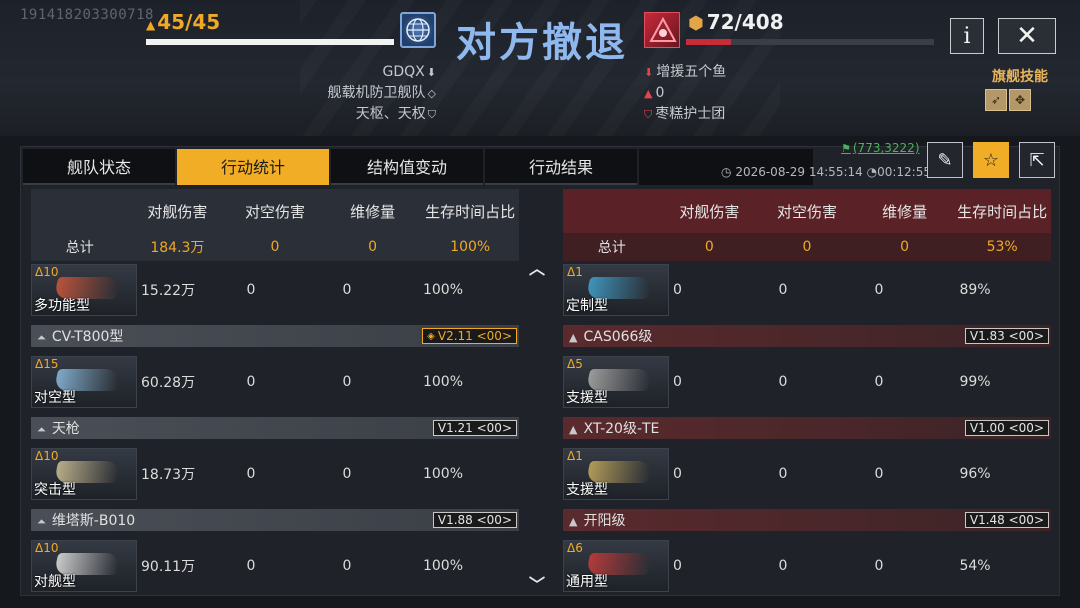  What do you see at coordinates (616, 290) in the screenshot?
I see `ship-card: Δ1 定制型` at bounding box center [616, 290].